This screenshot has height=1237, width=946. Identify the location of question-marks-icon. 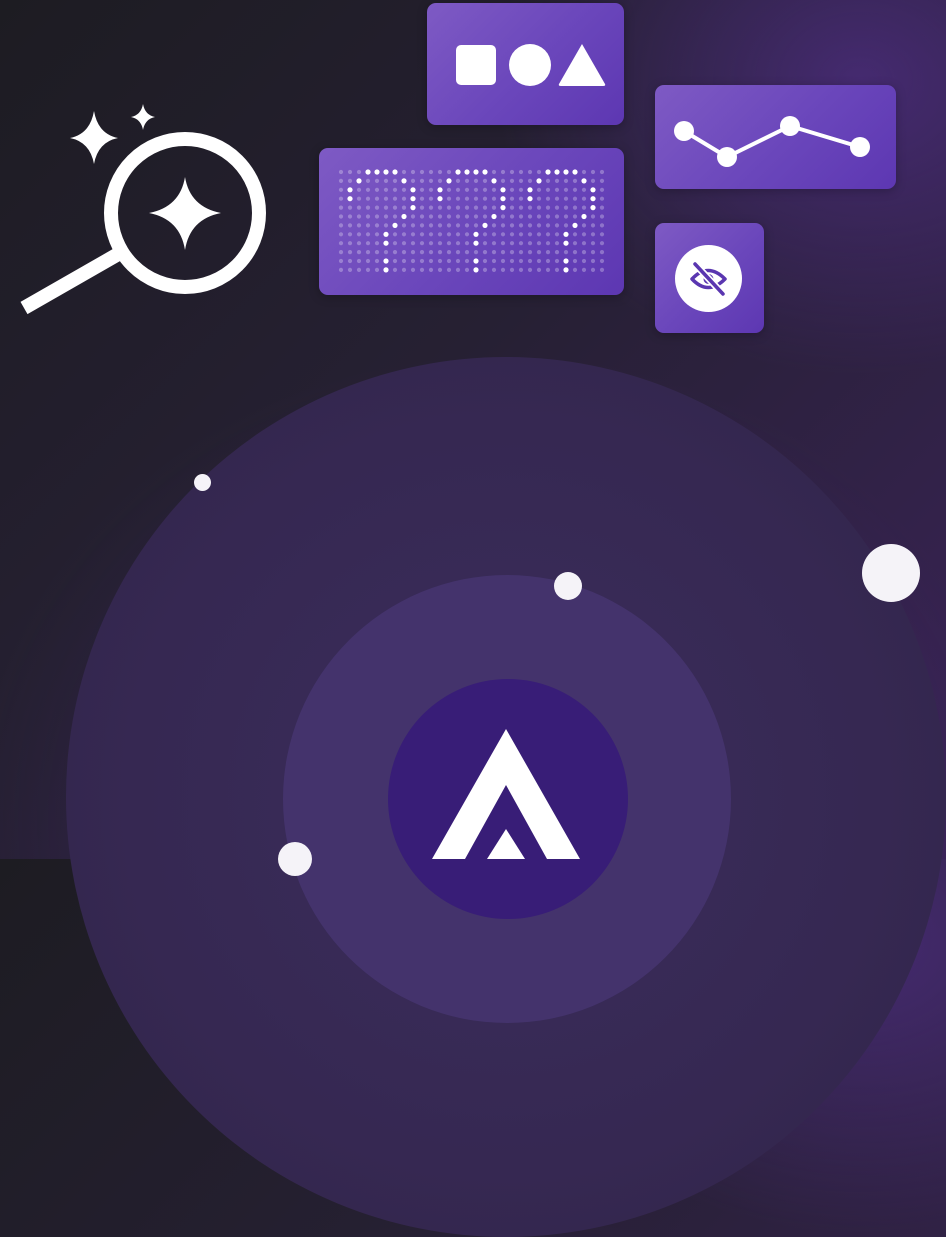
(471, 221).